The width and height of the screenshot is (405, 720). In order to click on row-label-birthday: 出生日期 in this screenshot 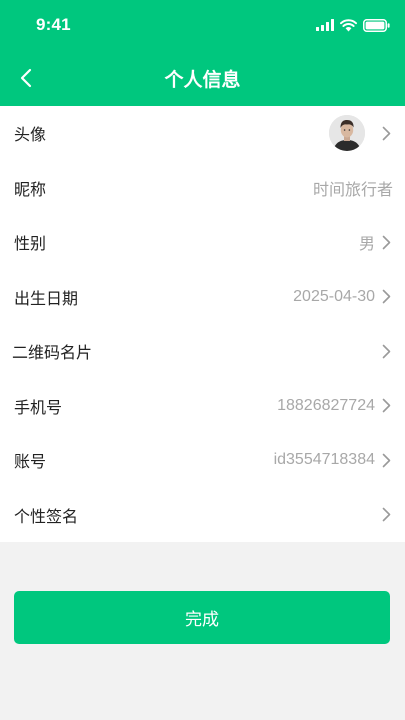, I will do `click(46, 298)`.